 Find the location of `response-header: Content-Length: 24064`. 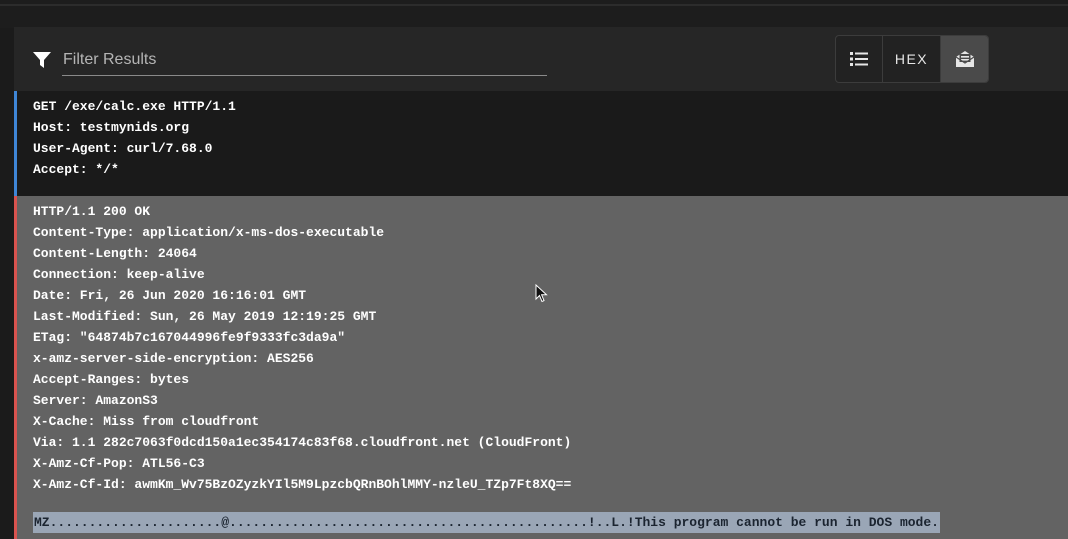

response-header: Content-Length: 24064 is located at coordinates (115, 253).